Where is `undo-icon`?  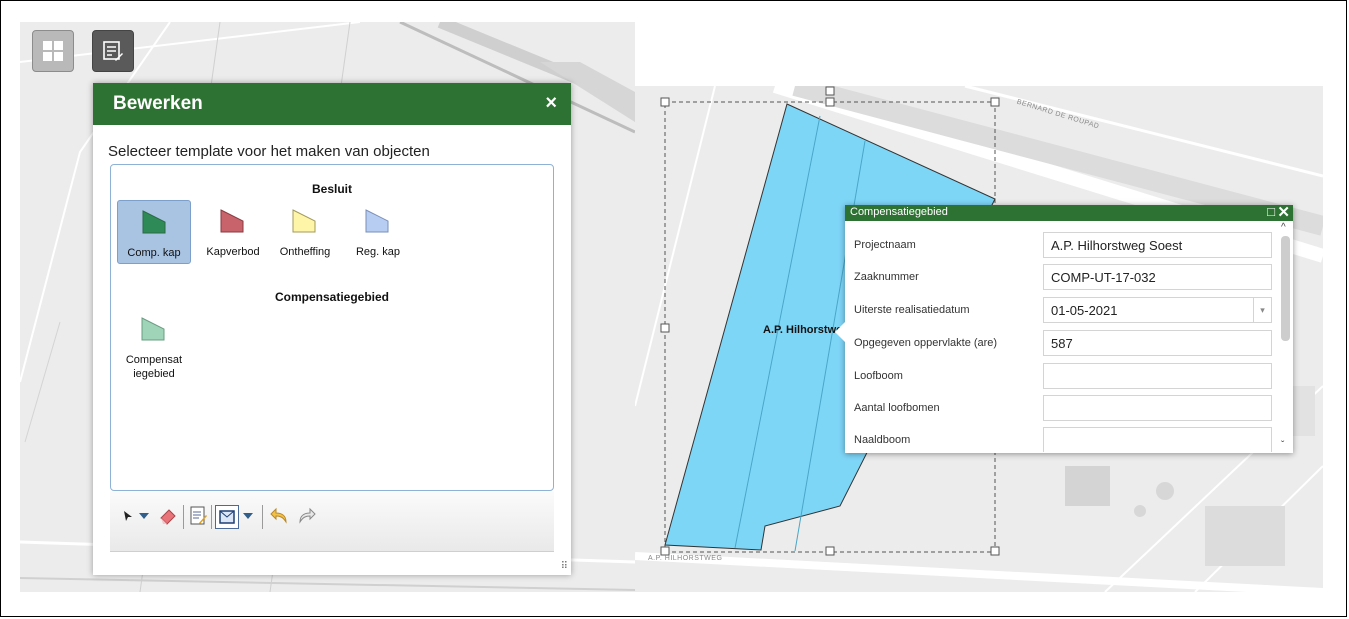 undo-icon is located at coordinates (280, 516).